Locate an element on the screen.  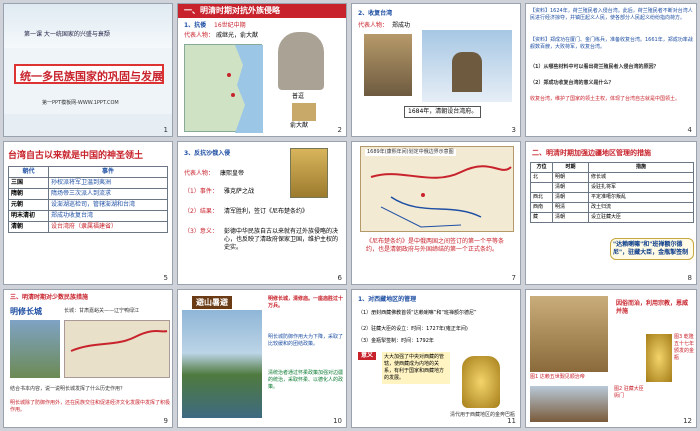
table-header: 方位 is located at coordinates (541, 167).